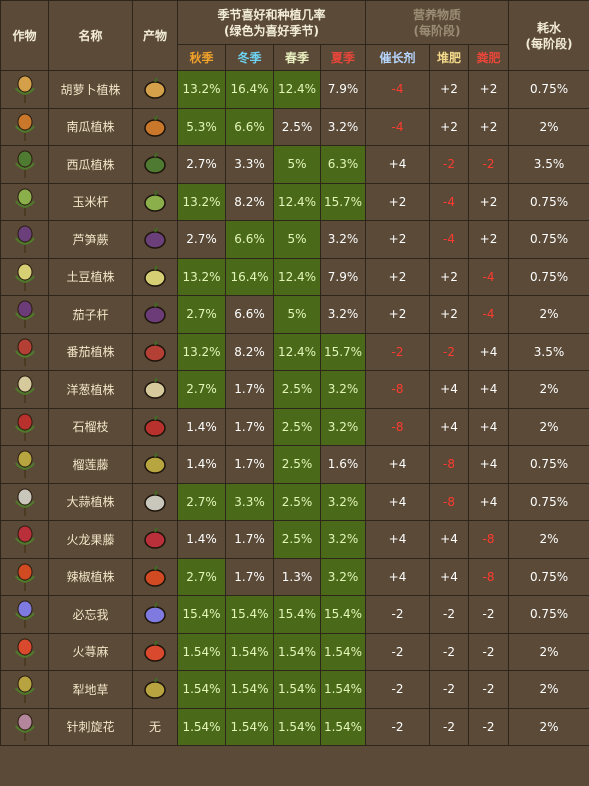 This screenshot has height=786, width=589. What do you see at coordinates (24, 352) in the screenshot?
I see `tomato-plant-icon` at bounding box center [24, 352].